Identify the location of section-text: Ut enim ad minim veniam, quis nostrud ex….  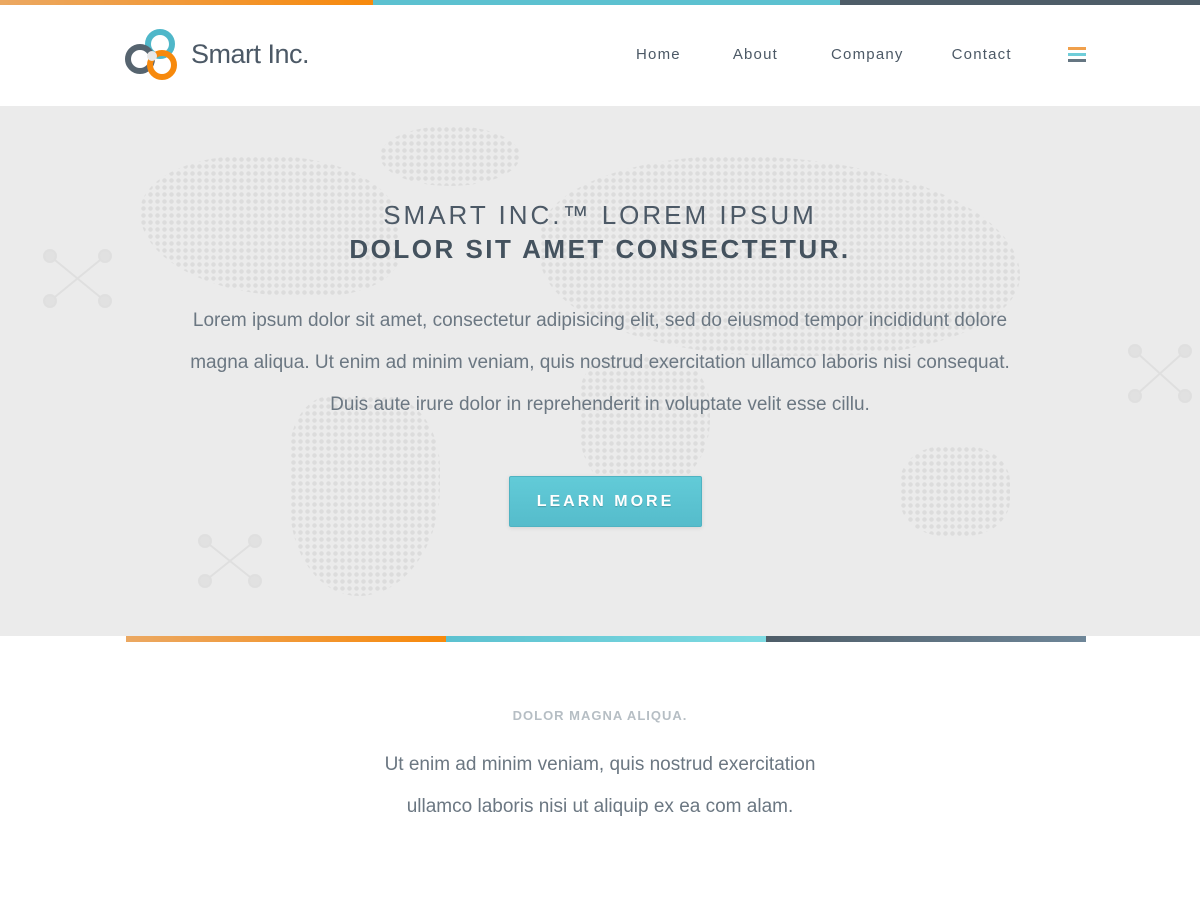
(600, 785).